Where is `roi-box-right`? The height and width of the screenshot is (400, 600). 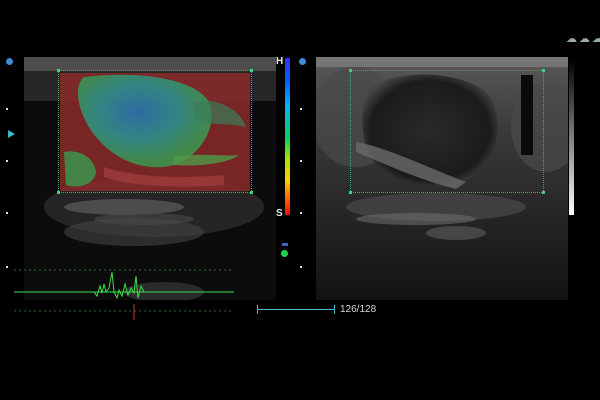
roi-box-right is located at coordinates (447, 131).